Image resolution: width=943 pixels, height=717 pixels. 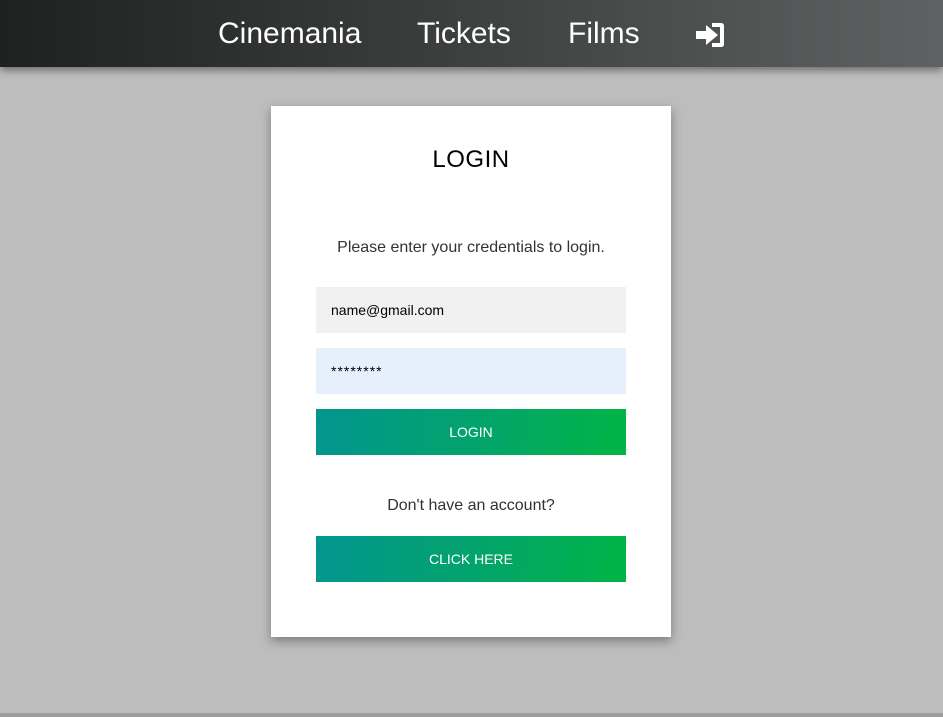 What do you see at coordinates (289, 34) in the screenshot?
I see `nav-brand-link: Cinemania` at bounding box center [289, 34].